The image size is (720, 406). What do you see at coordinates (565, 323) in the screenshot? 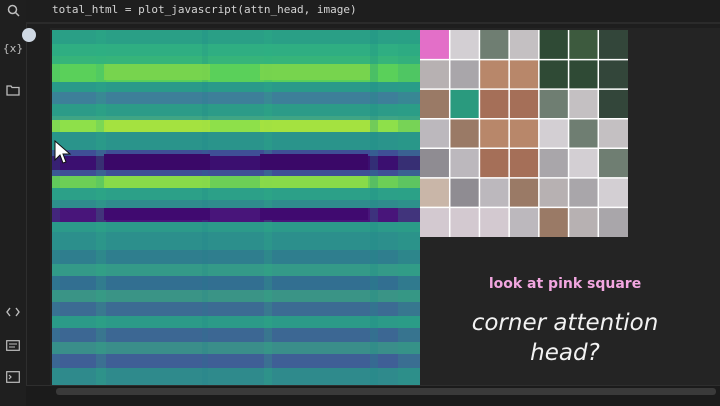
I see `question-line-1: corner attention` at bounding box center [565, 323].